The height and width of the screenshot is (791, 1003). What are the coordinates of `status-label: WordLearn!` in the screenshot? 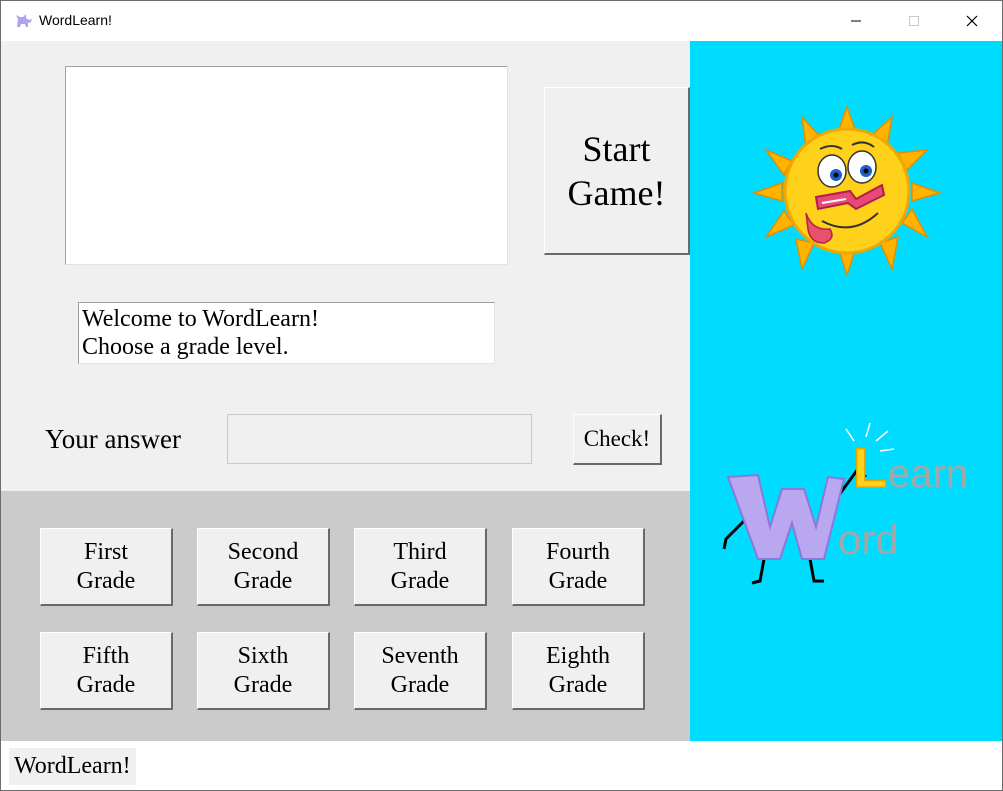 It's located at (72, 766).